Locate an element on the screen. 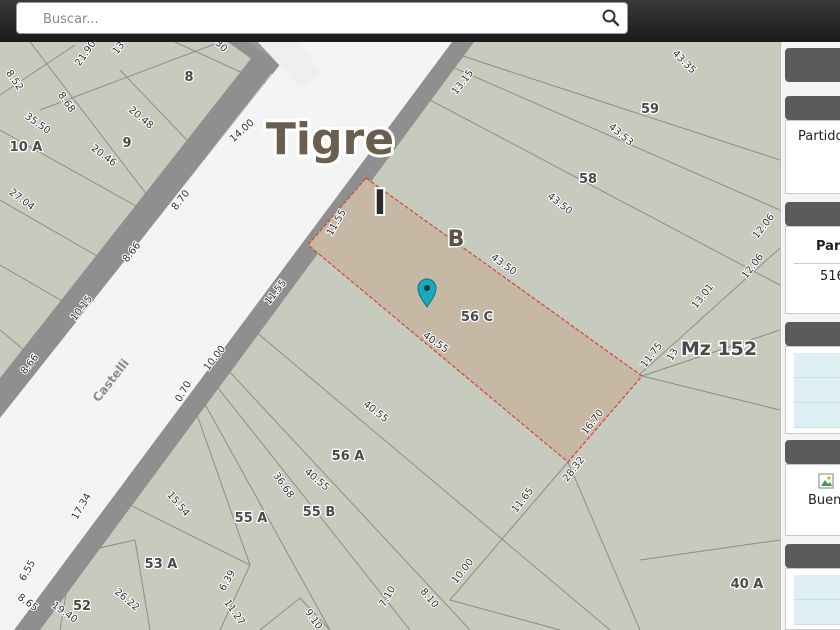 This screenshot has height=630, width=840. partida-header: Part is located at coordinates (828, 246).